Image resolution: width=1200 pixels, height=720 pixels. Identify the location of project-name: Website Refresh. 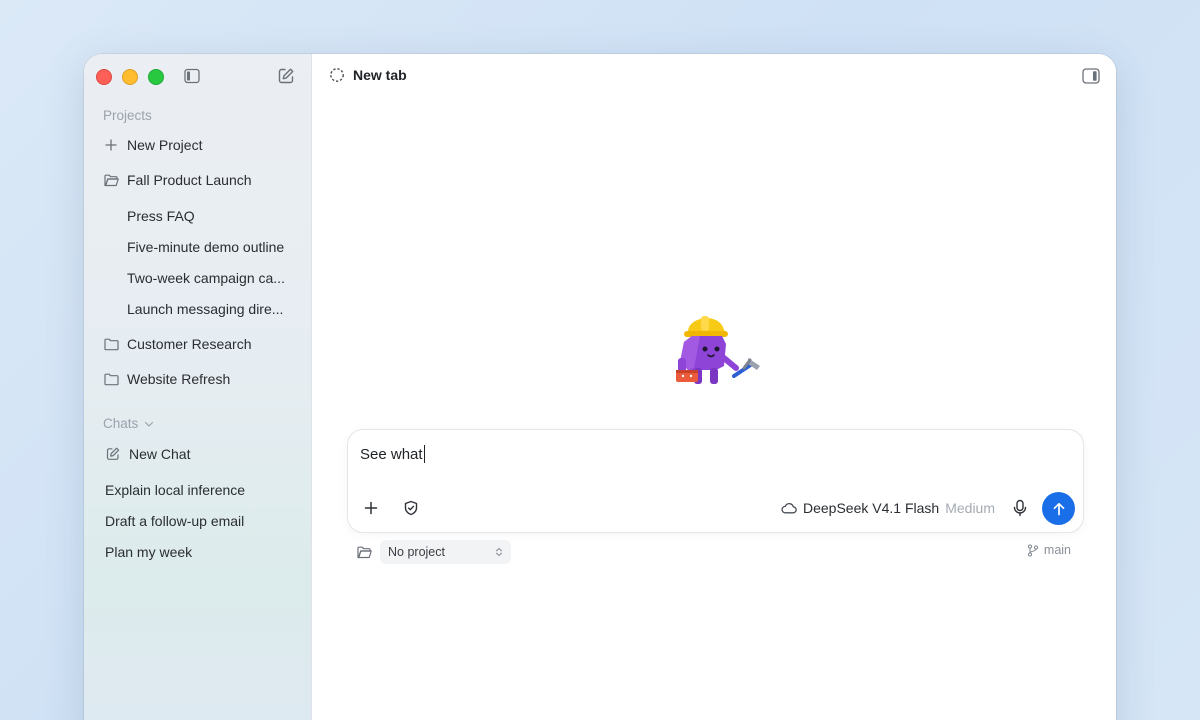
(179, 379).